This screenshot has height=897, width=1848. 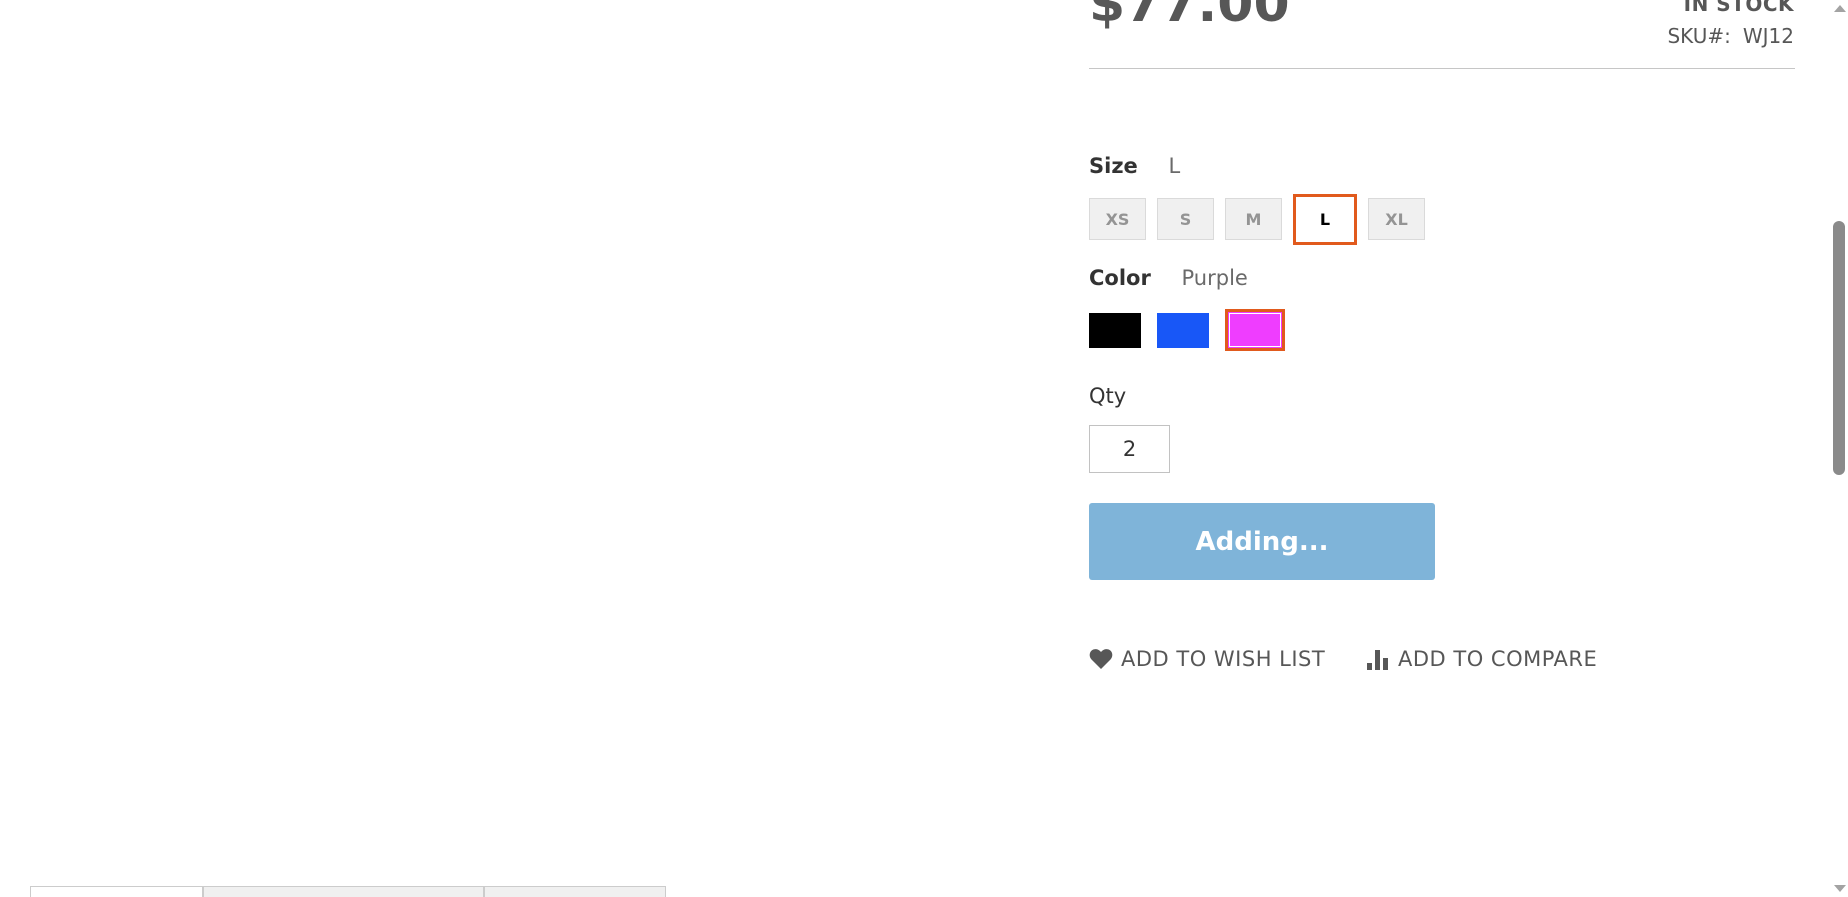 I want to click on color-option-purple, so click(x=1255, y=330).